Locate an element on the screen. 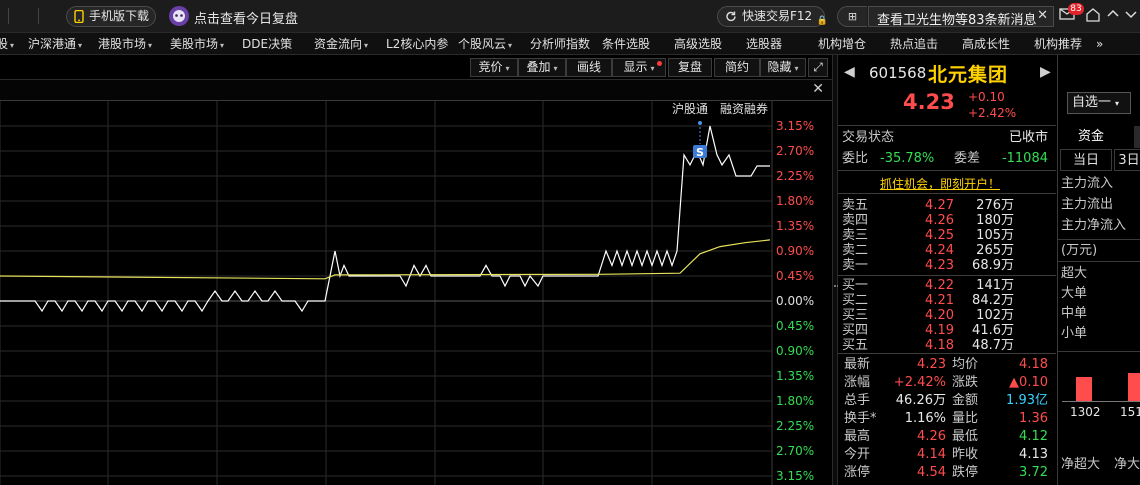 The height and width of the screenshot is (485, 1140). order-book-row: 买一 4.22 141万 is located at coordinates (947, 285).